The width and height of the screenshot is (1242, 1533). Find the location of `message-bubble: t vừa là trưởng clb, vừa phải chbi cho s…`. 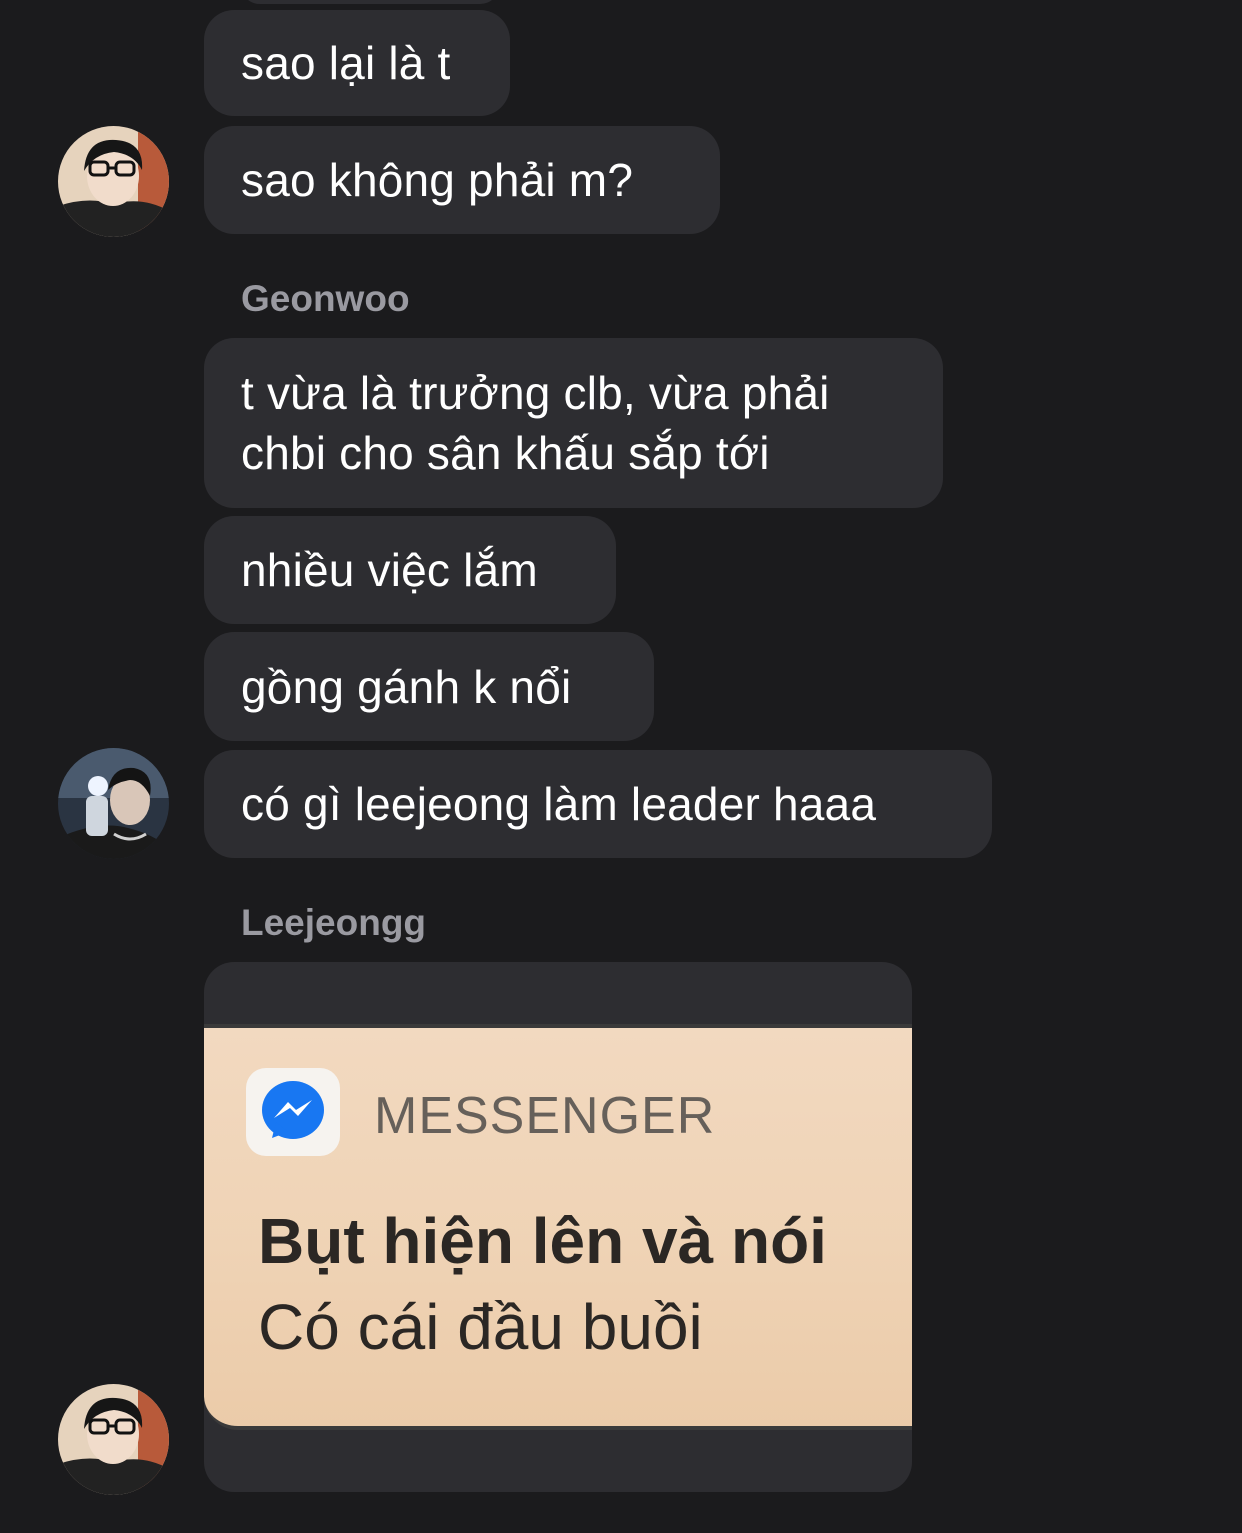

message-bubble: t vừa là trưởng clb, vừa phải chbi cho s… is located at coordinates (573, 423).